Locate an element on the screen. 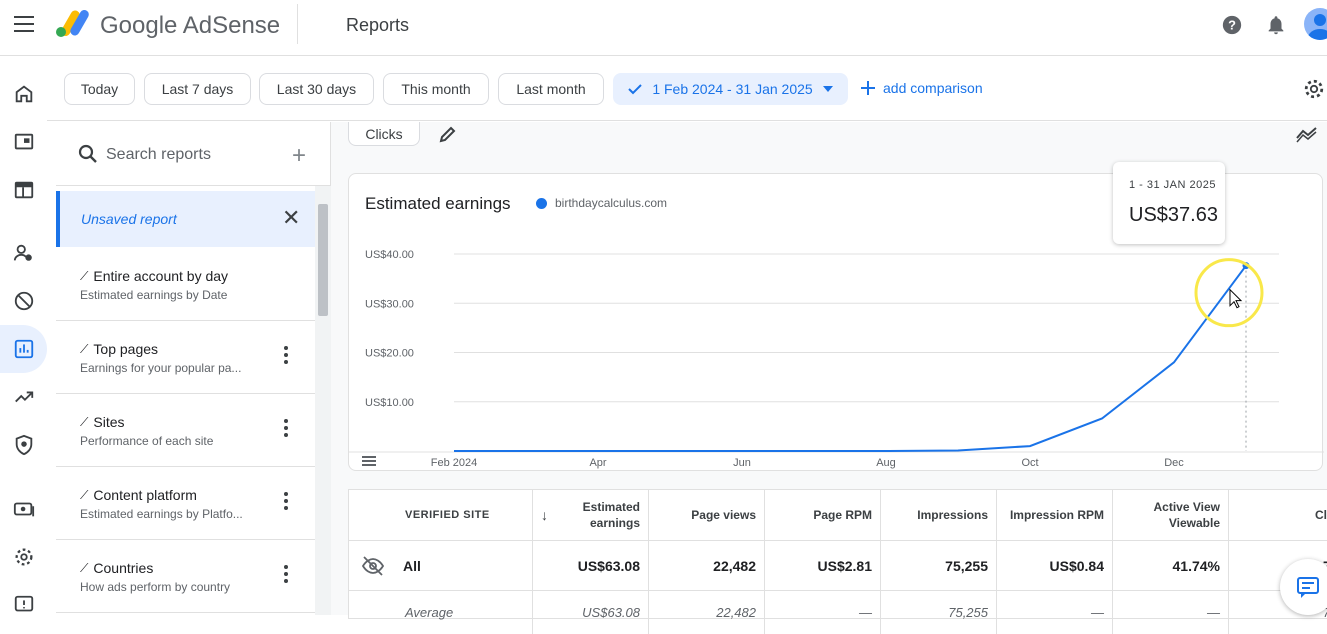 The image size is (1327, 634). sidebar-scrollbar-thumb is located at coordinates (323, 260).